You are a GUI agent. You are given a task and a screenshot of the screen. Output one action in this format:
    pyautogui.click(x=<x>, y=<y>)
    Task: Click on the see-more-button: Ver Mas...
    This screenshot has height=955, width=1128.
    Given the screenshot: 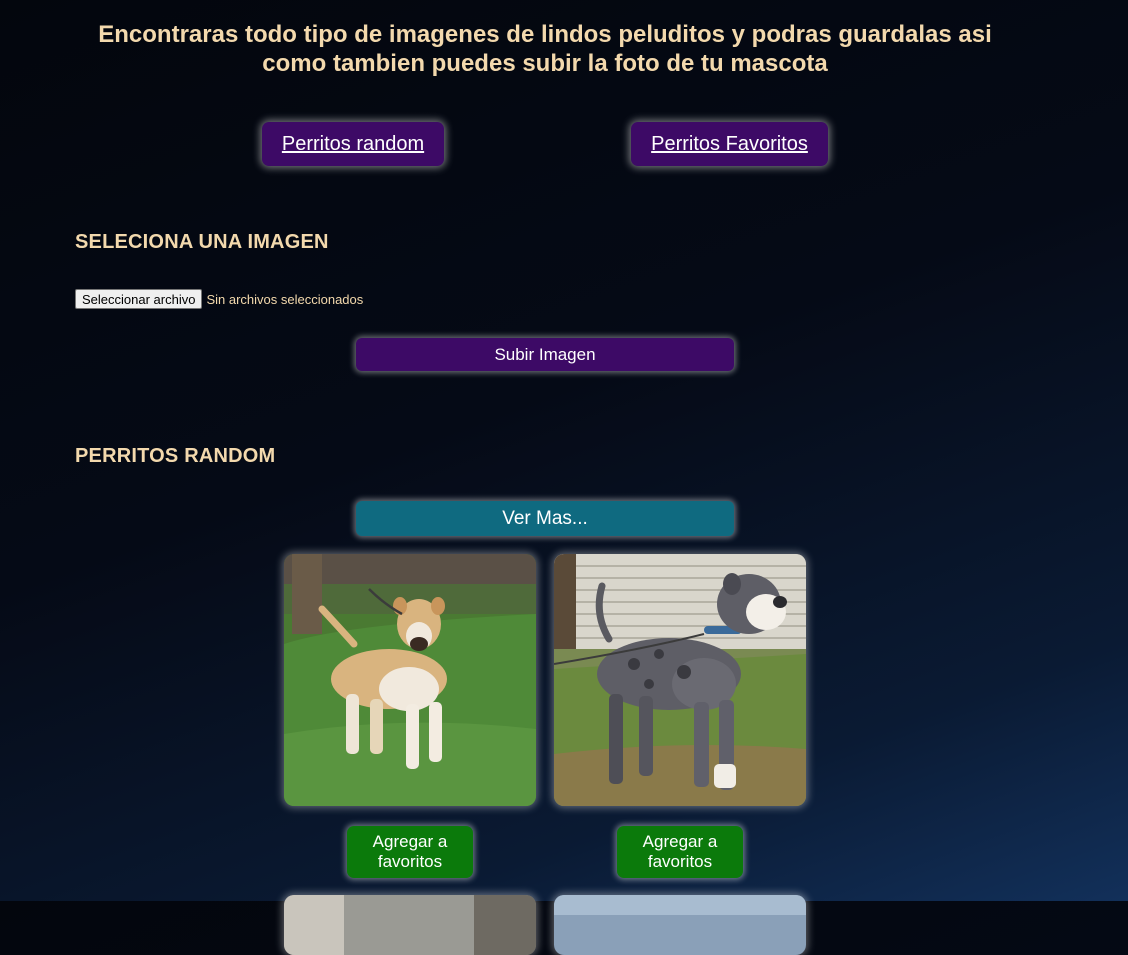 What is the action you would take?
    pyautogui.click(x=545, y=518)
    